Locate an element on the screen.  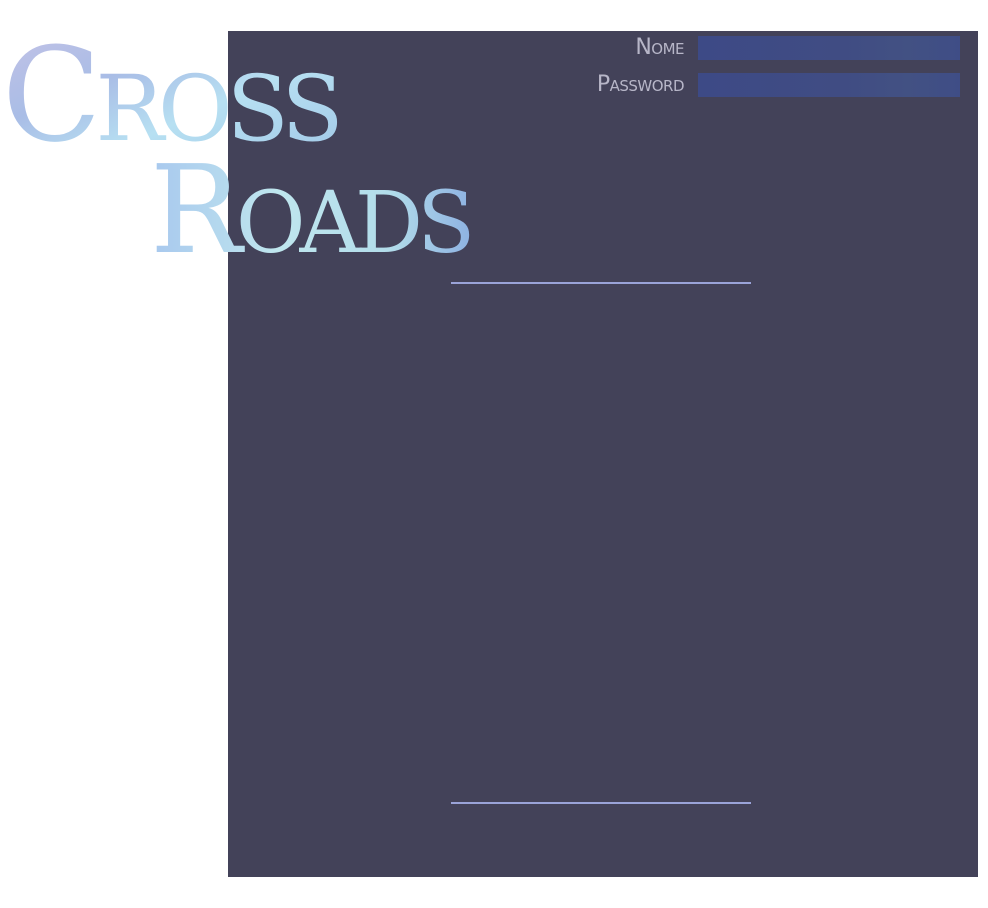
password-input is located at coordinates (829, 85).